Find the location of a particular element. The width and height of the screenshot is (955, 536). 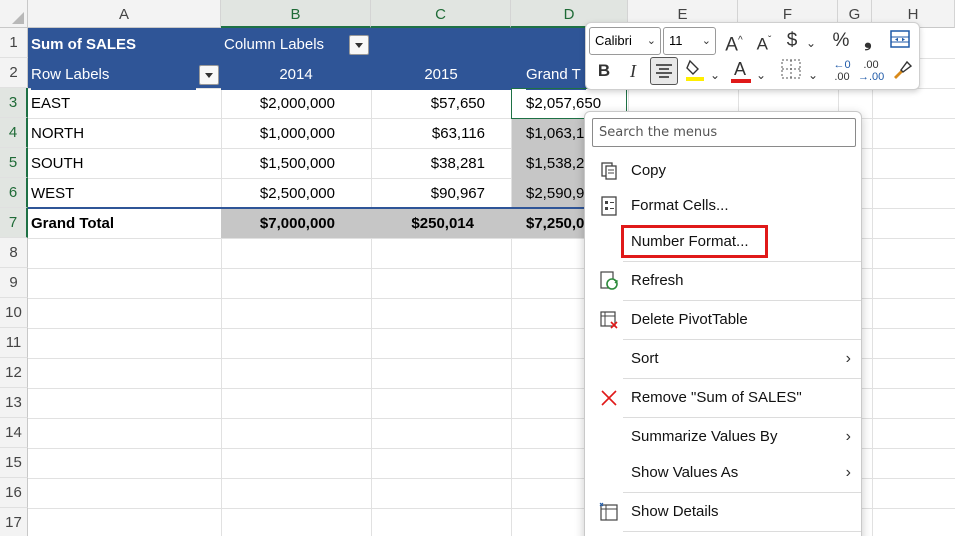

font-name-select: Calibri ⌄ is located at coordinates (625, 41).